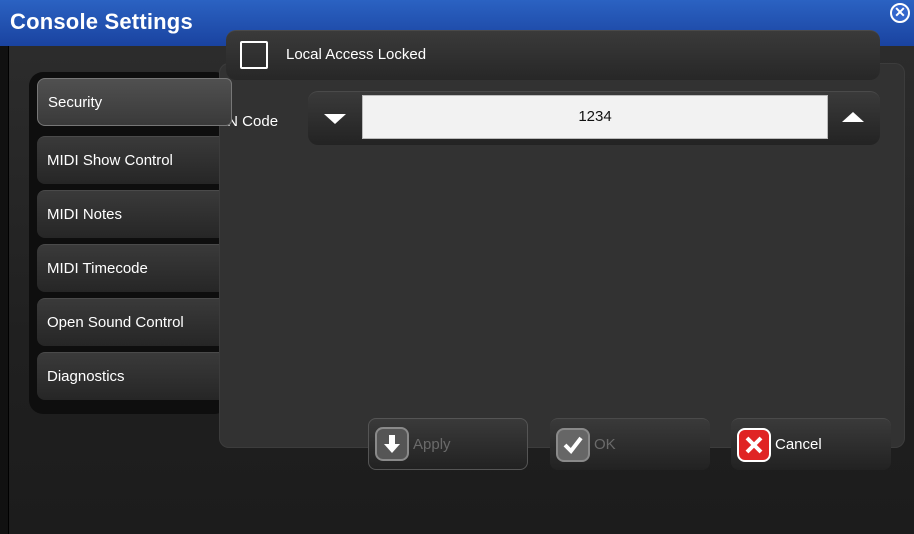 Image resolution: width=914 pixels, height=534 pixels. Describe the element at coordinates (573, 444) in the screenshot. I see `checkmark-icon` at that location.